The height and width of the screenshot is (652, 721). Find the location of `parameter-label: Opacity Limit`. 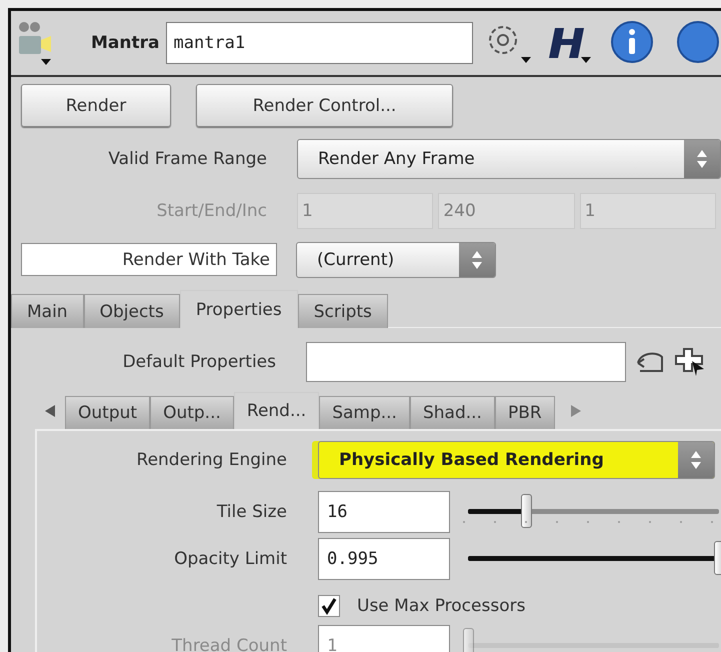

parameter-label: Opacity Limit is located at coordinates (230, 559).